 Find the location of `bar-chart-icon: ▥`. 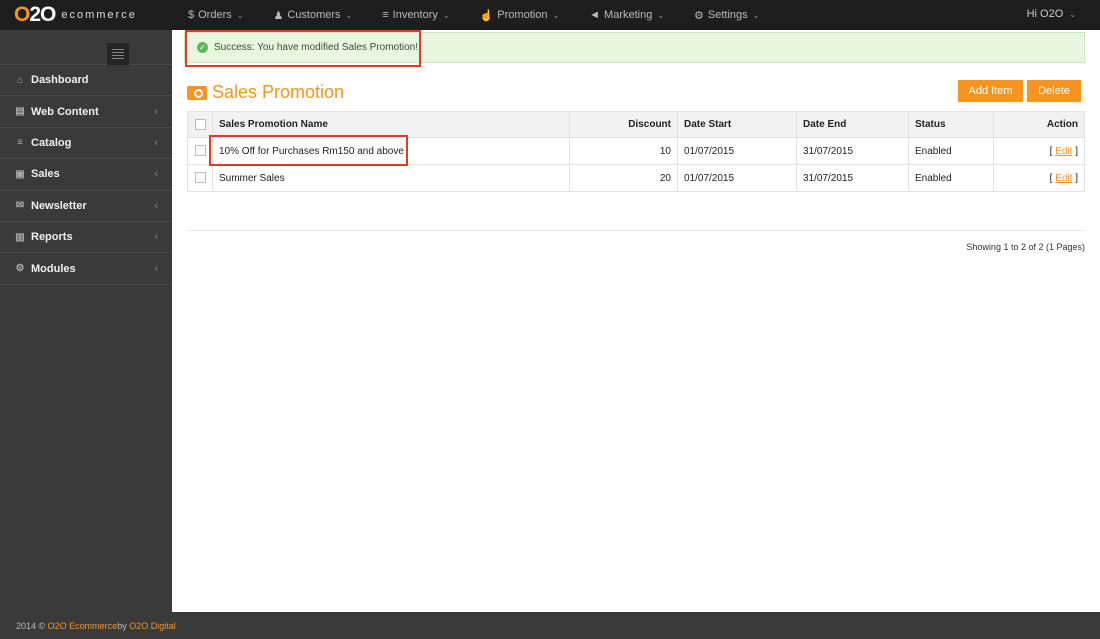

bar-chart-icon: ▥ is located at coordinates (20, 237).